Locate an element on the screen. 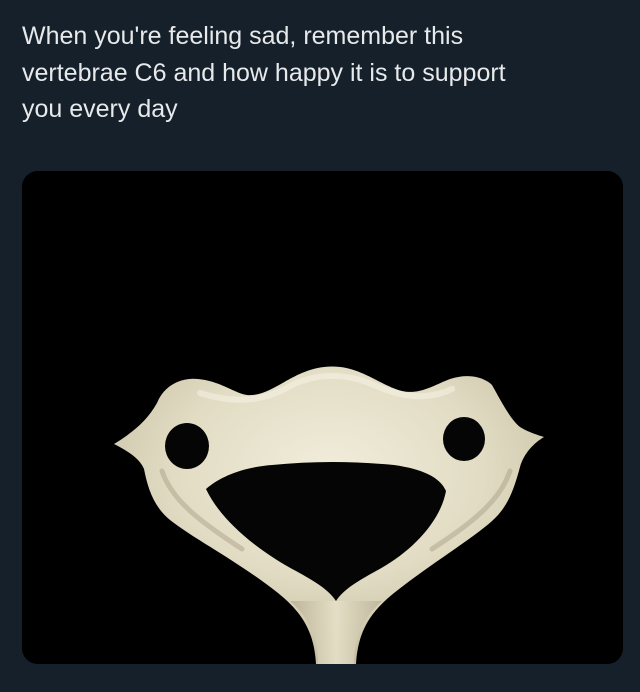 The image size is (640, 692). right-foramen-shape is located at coordinates (464, 439).